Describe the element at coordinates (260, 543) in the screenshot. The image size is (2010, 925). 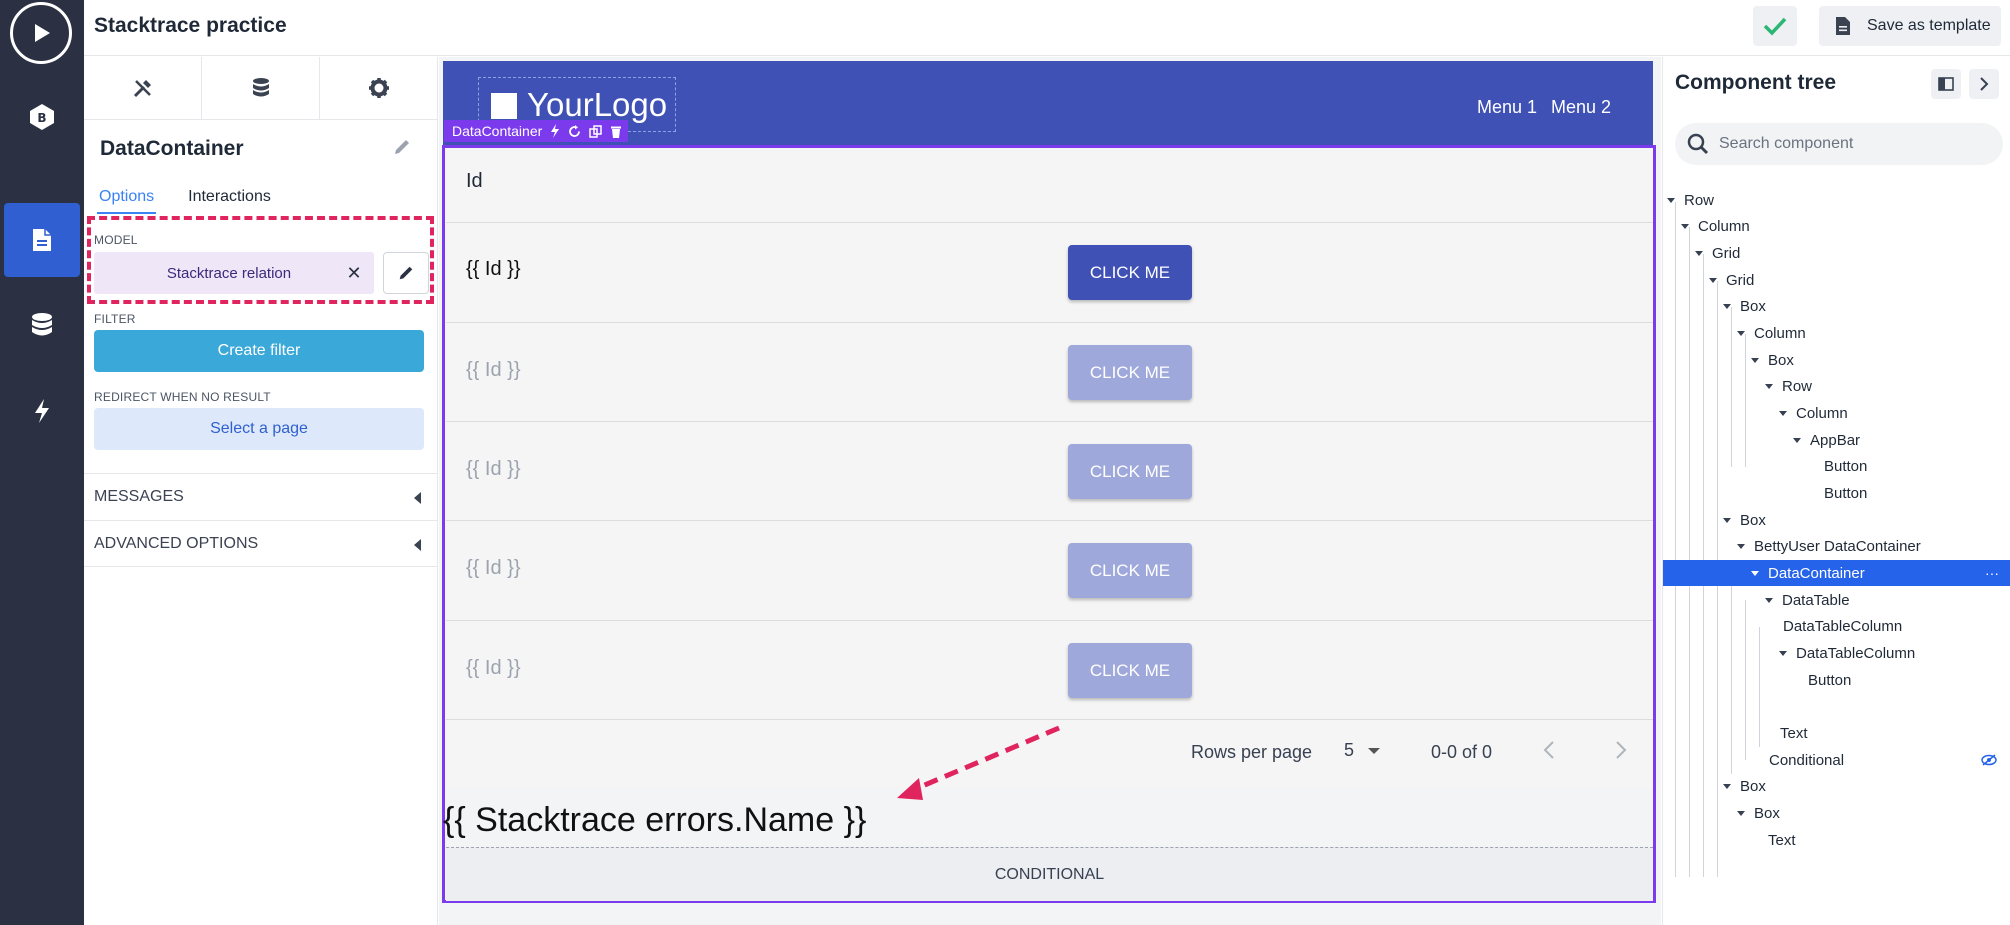
I see `advanced-options-accordion: ADVANCED OPTIONS` at that location.